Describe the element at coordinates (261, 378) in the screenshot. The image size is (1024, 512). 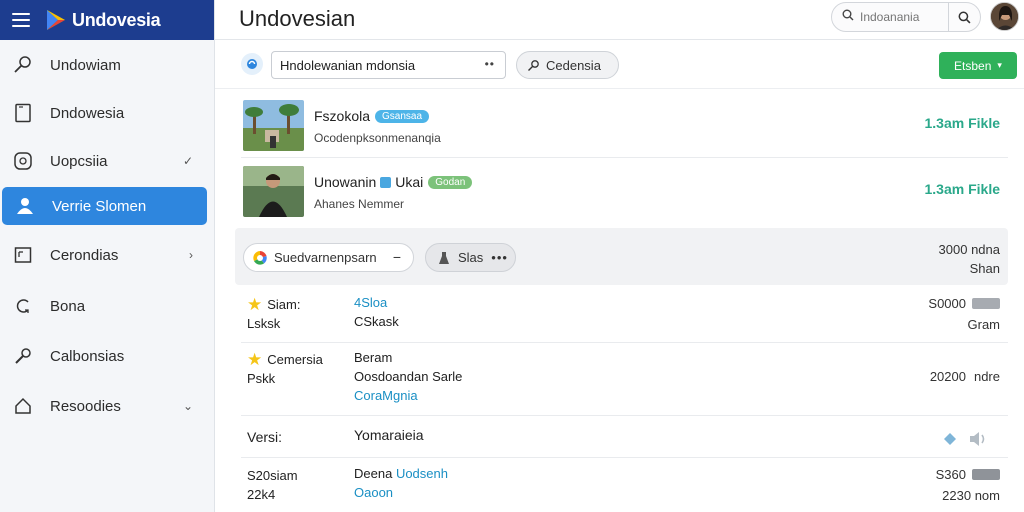
I see `row-subtitle: Pskk` at that location.